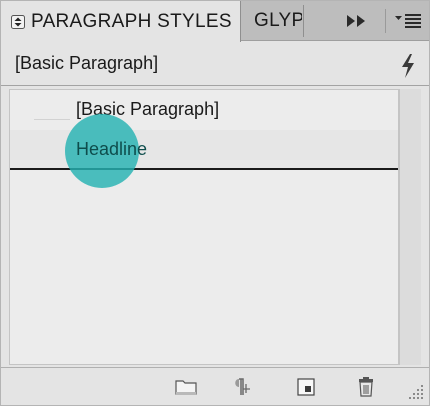 The image size is (430, 406). I want to click on list-item: [Basic Paragraph], so click(204, 109).